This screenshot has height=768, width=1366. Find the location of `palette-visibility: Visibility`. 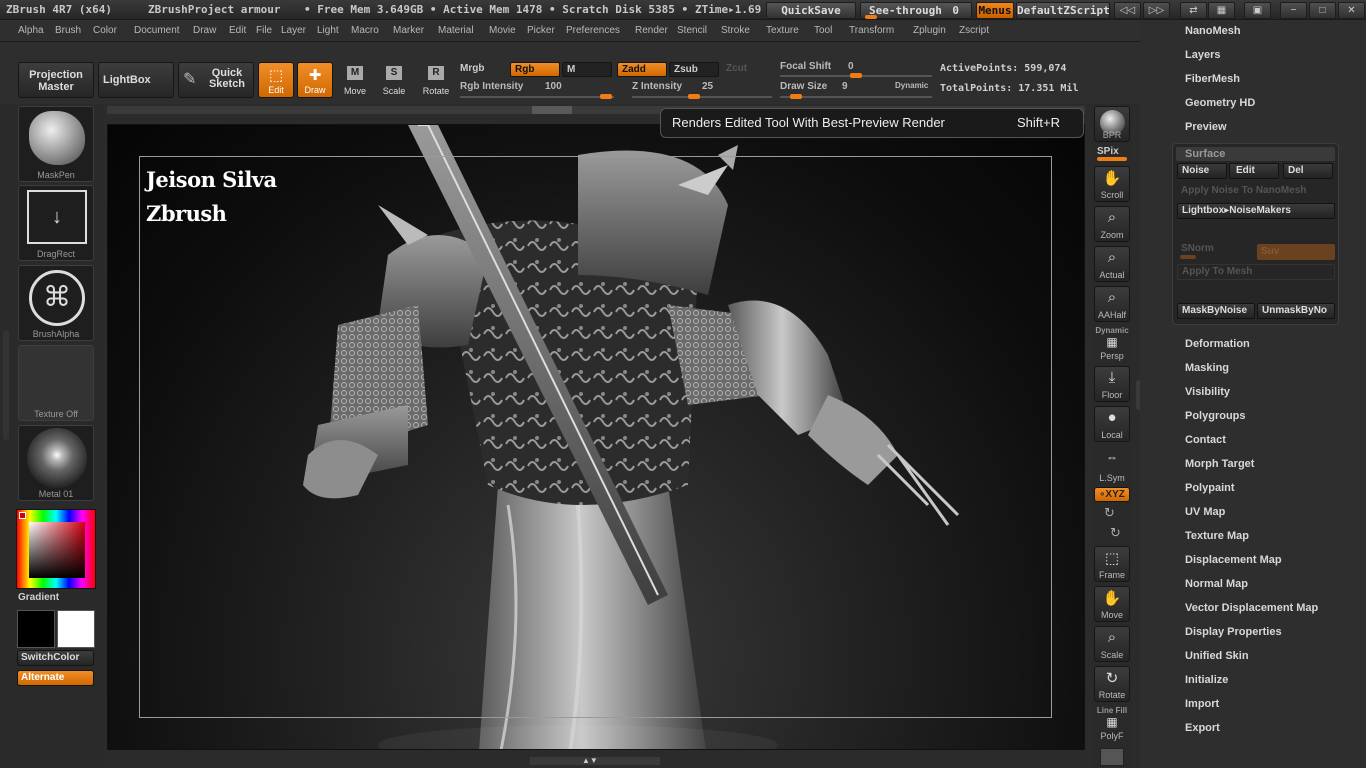

palette-visibility: Visibility is located at coordinates (1207, 392).